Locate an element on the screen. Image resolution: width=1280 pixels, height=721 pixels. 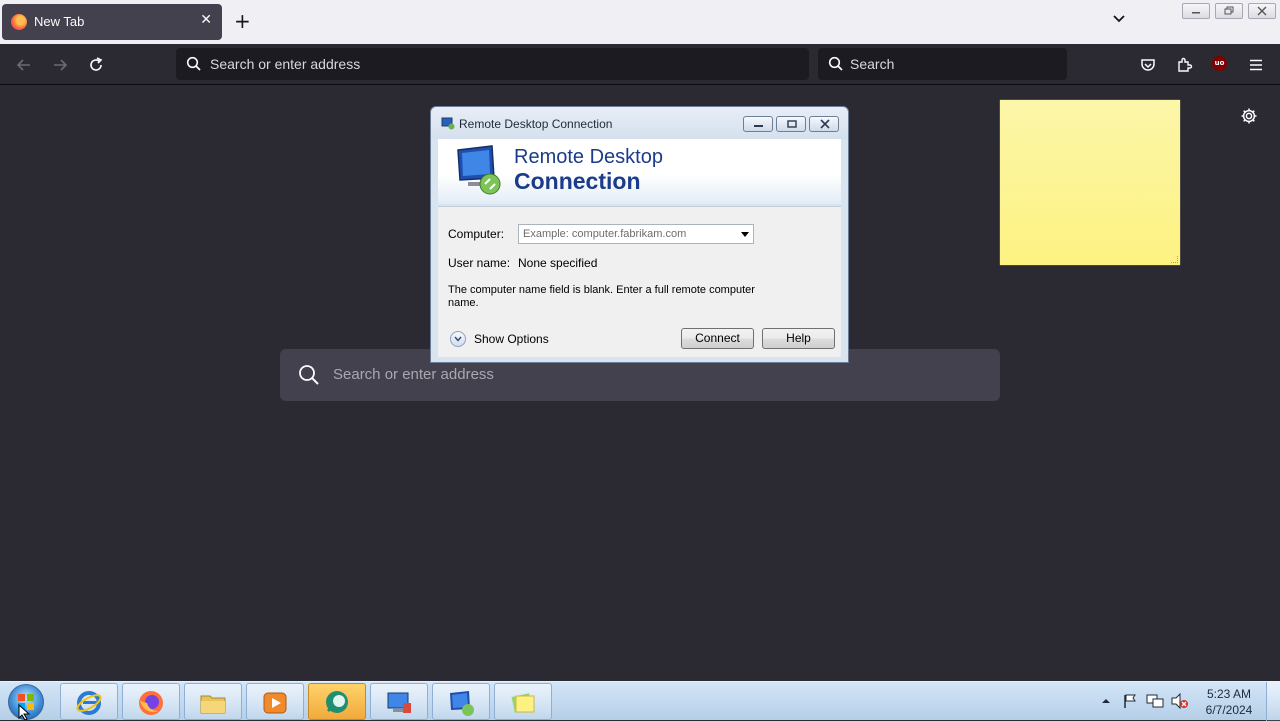
taskbar-file-explorer is located at coordinates (213, 701).